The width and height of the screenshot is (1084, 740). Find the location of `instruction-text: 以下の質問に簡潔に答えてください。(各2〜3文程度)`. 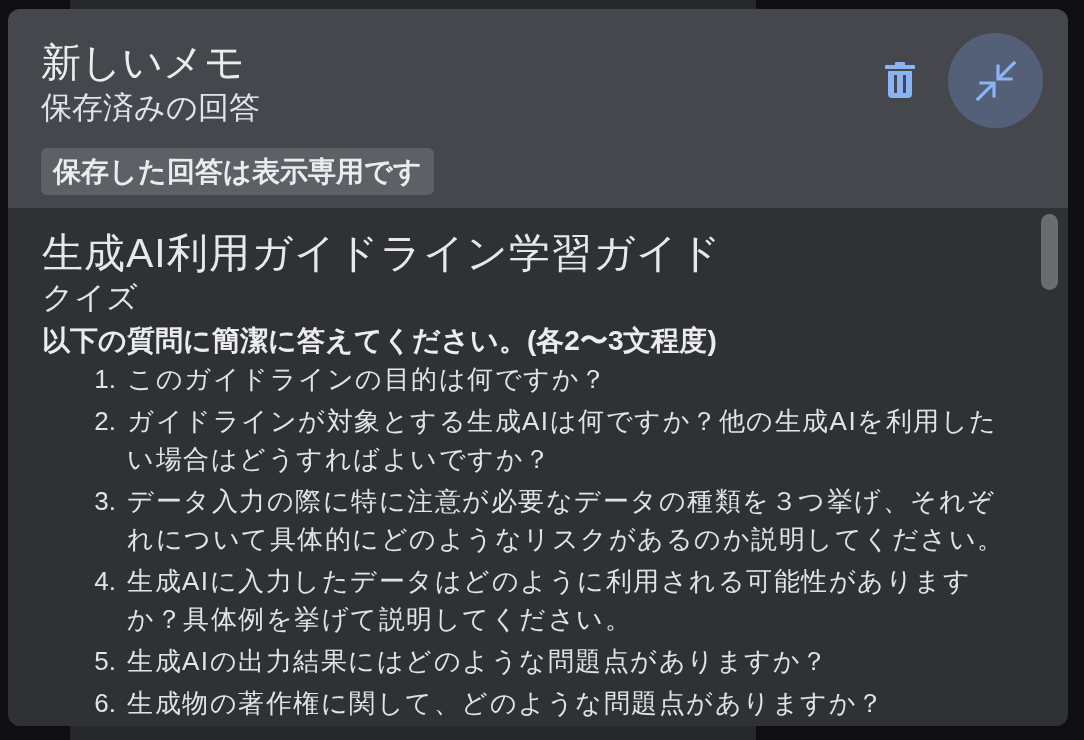

instruction-text: 以下の質問に簡潔に答えてください。(各2〜3文程度) is located at coordinates (380, 341).